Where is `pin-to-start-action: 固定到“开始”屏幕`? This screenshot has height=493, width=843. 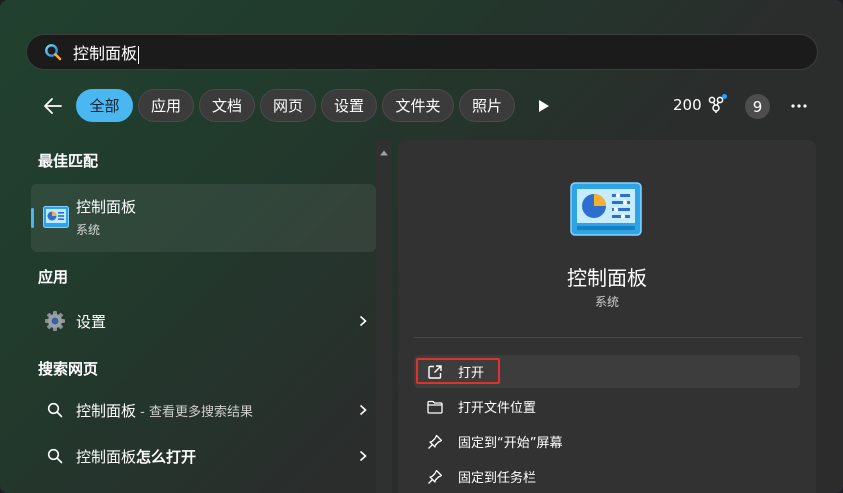 pin-to-start-action: 固定到“开始”屏幕 is located at coordinates (607, 441).